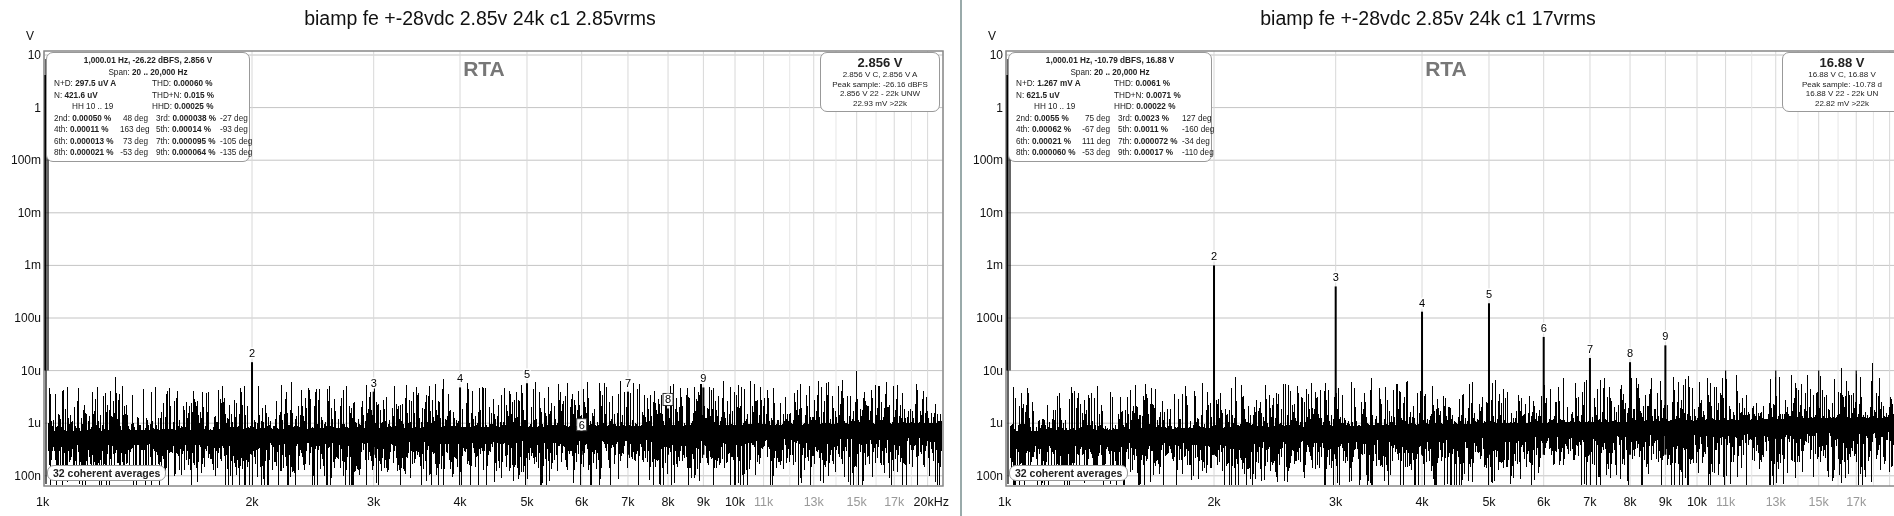 The height and width of the screenshot is (516, 1894). I want to click on harmonic-value: 6th: 0.00021 %, so click(1044, 141).